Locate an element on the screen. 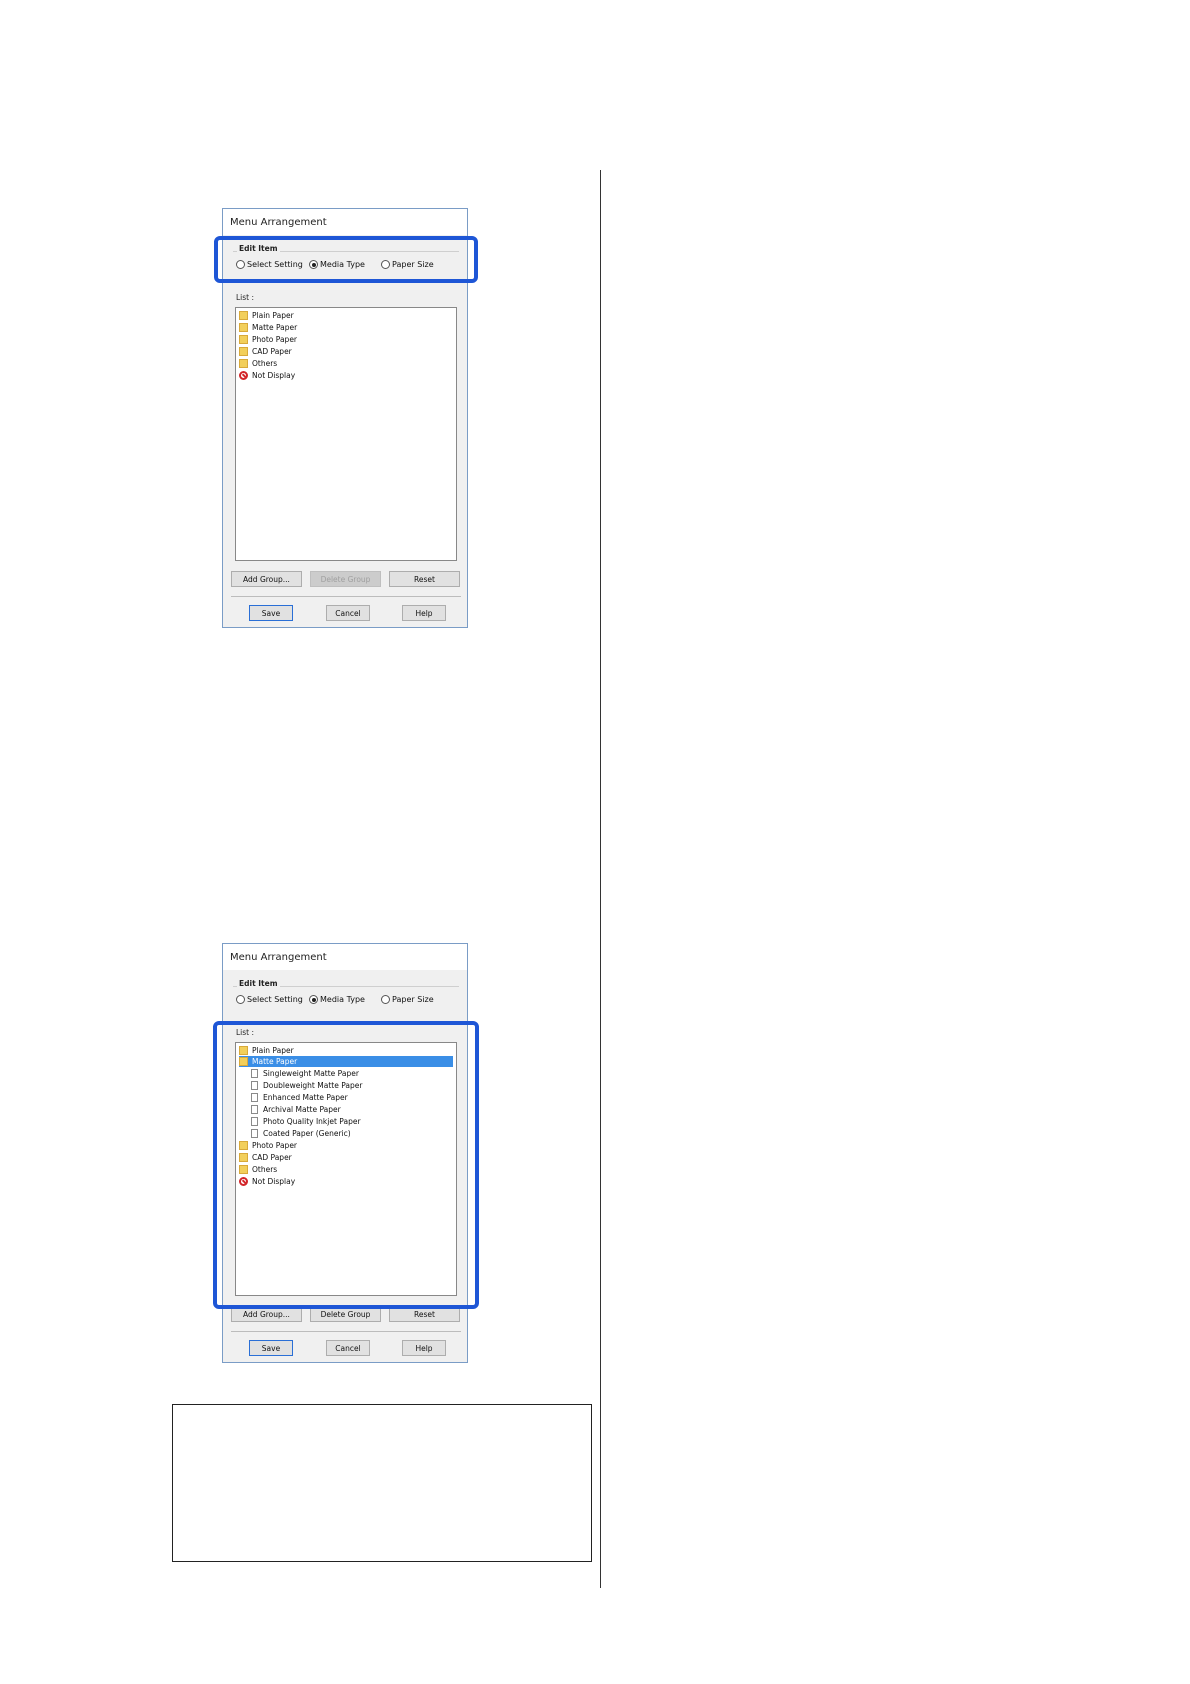 This screenshot has width=1190, height=1684. list-item-plain-paper: Plain Paper is located at coordinates (346, 315).